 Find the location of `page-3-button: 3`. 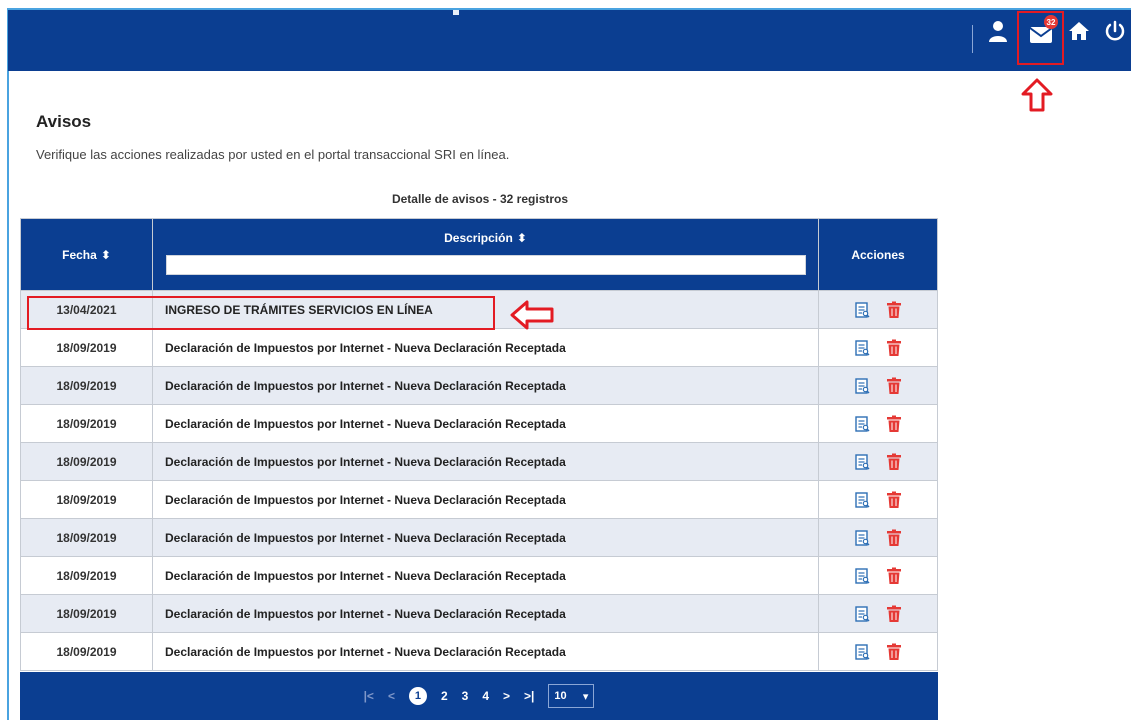

page-3-button: 3 is located at coordinates (465, 696).